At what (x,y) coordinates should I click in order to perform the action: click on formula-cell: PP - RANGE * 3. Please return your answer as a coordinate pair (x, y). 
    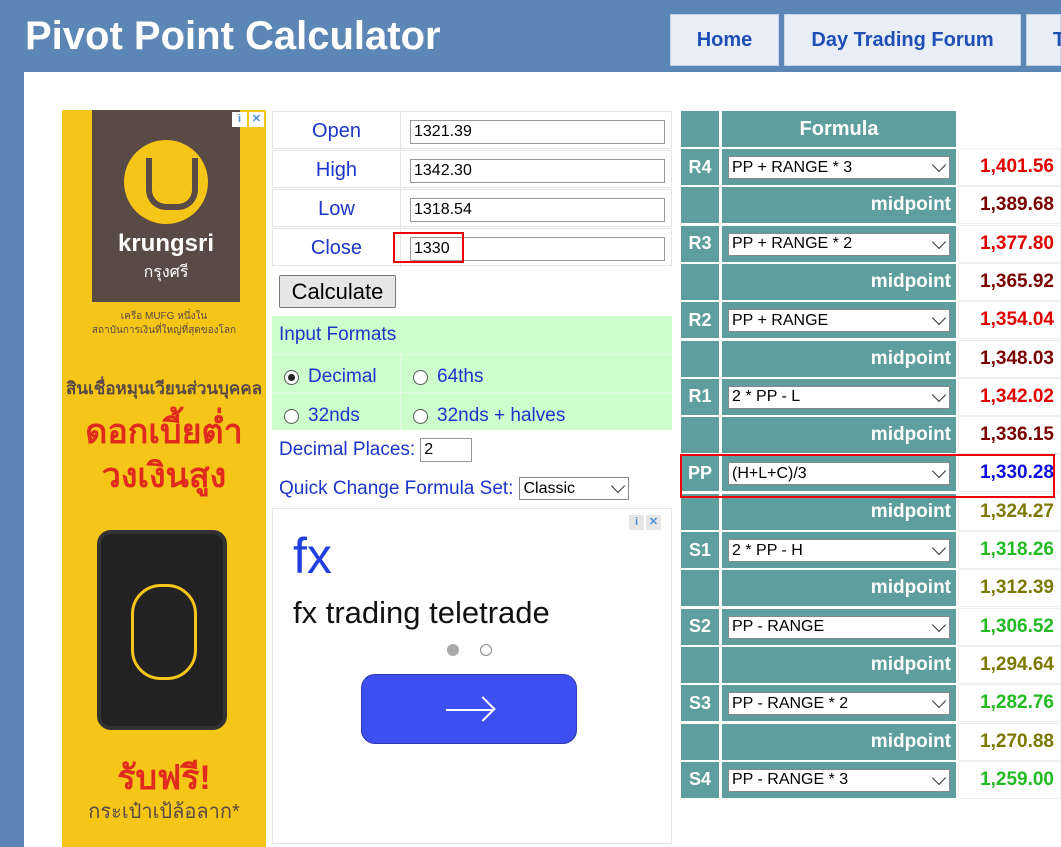
    Looking at the image, I should click on (839, 779).